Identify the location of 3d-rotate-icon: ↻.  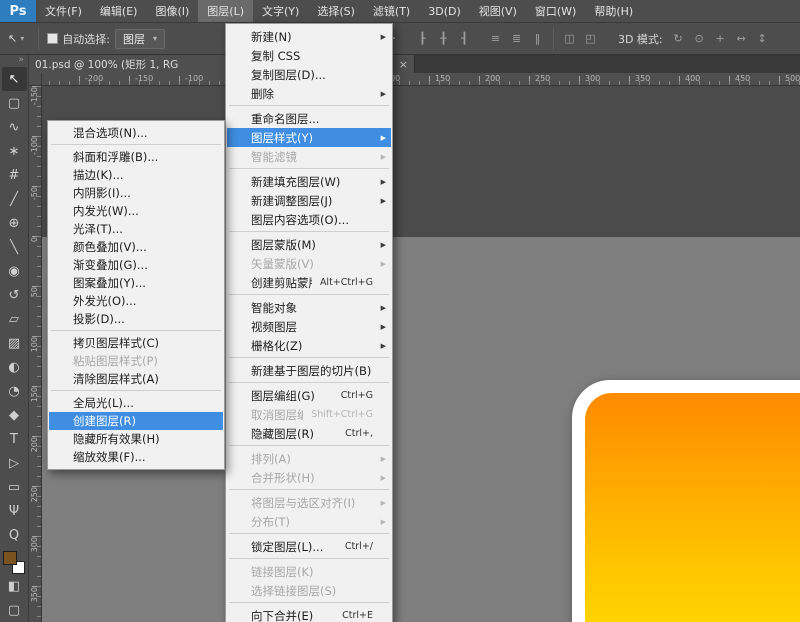
(678, 38).